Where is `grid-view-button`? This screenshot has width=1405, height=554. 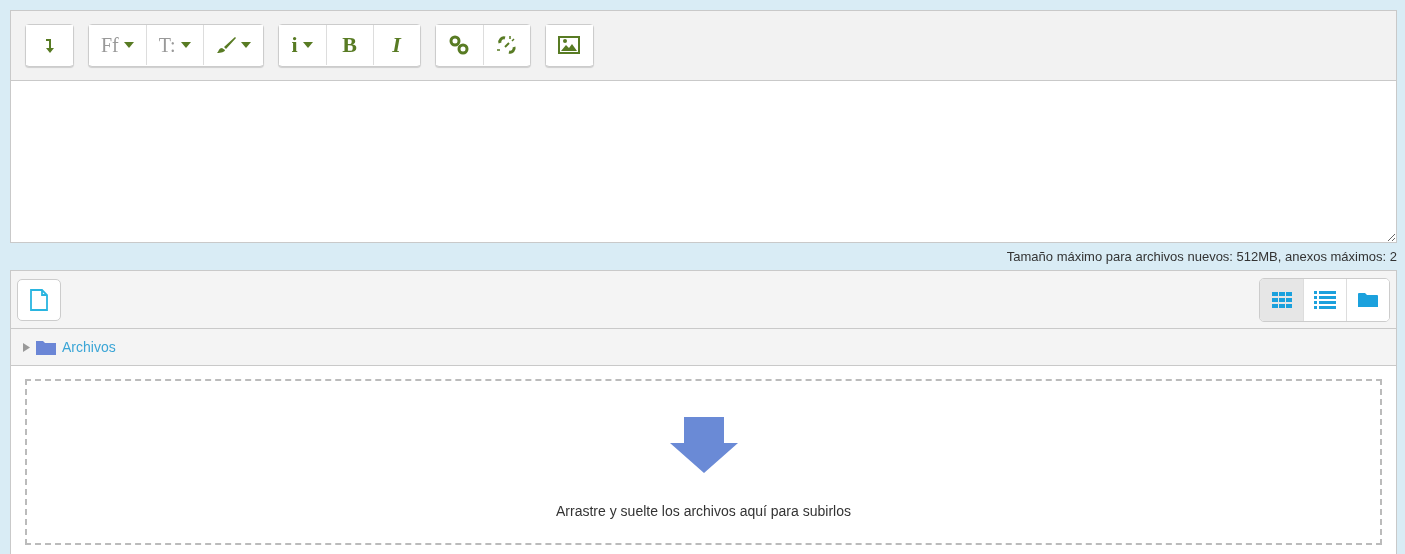 grid-view-button is located at coordinates (1281, 299).